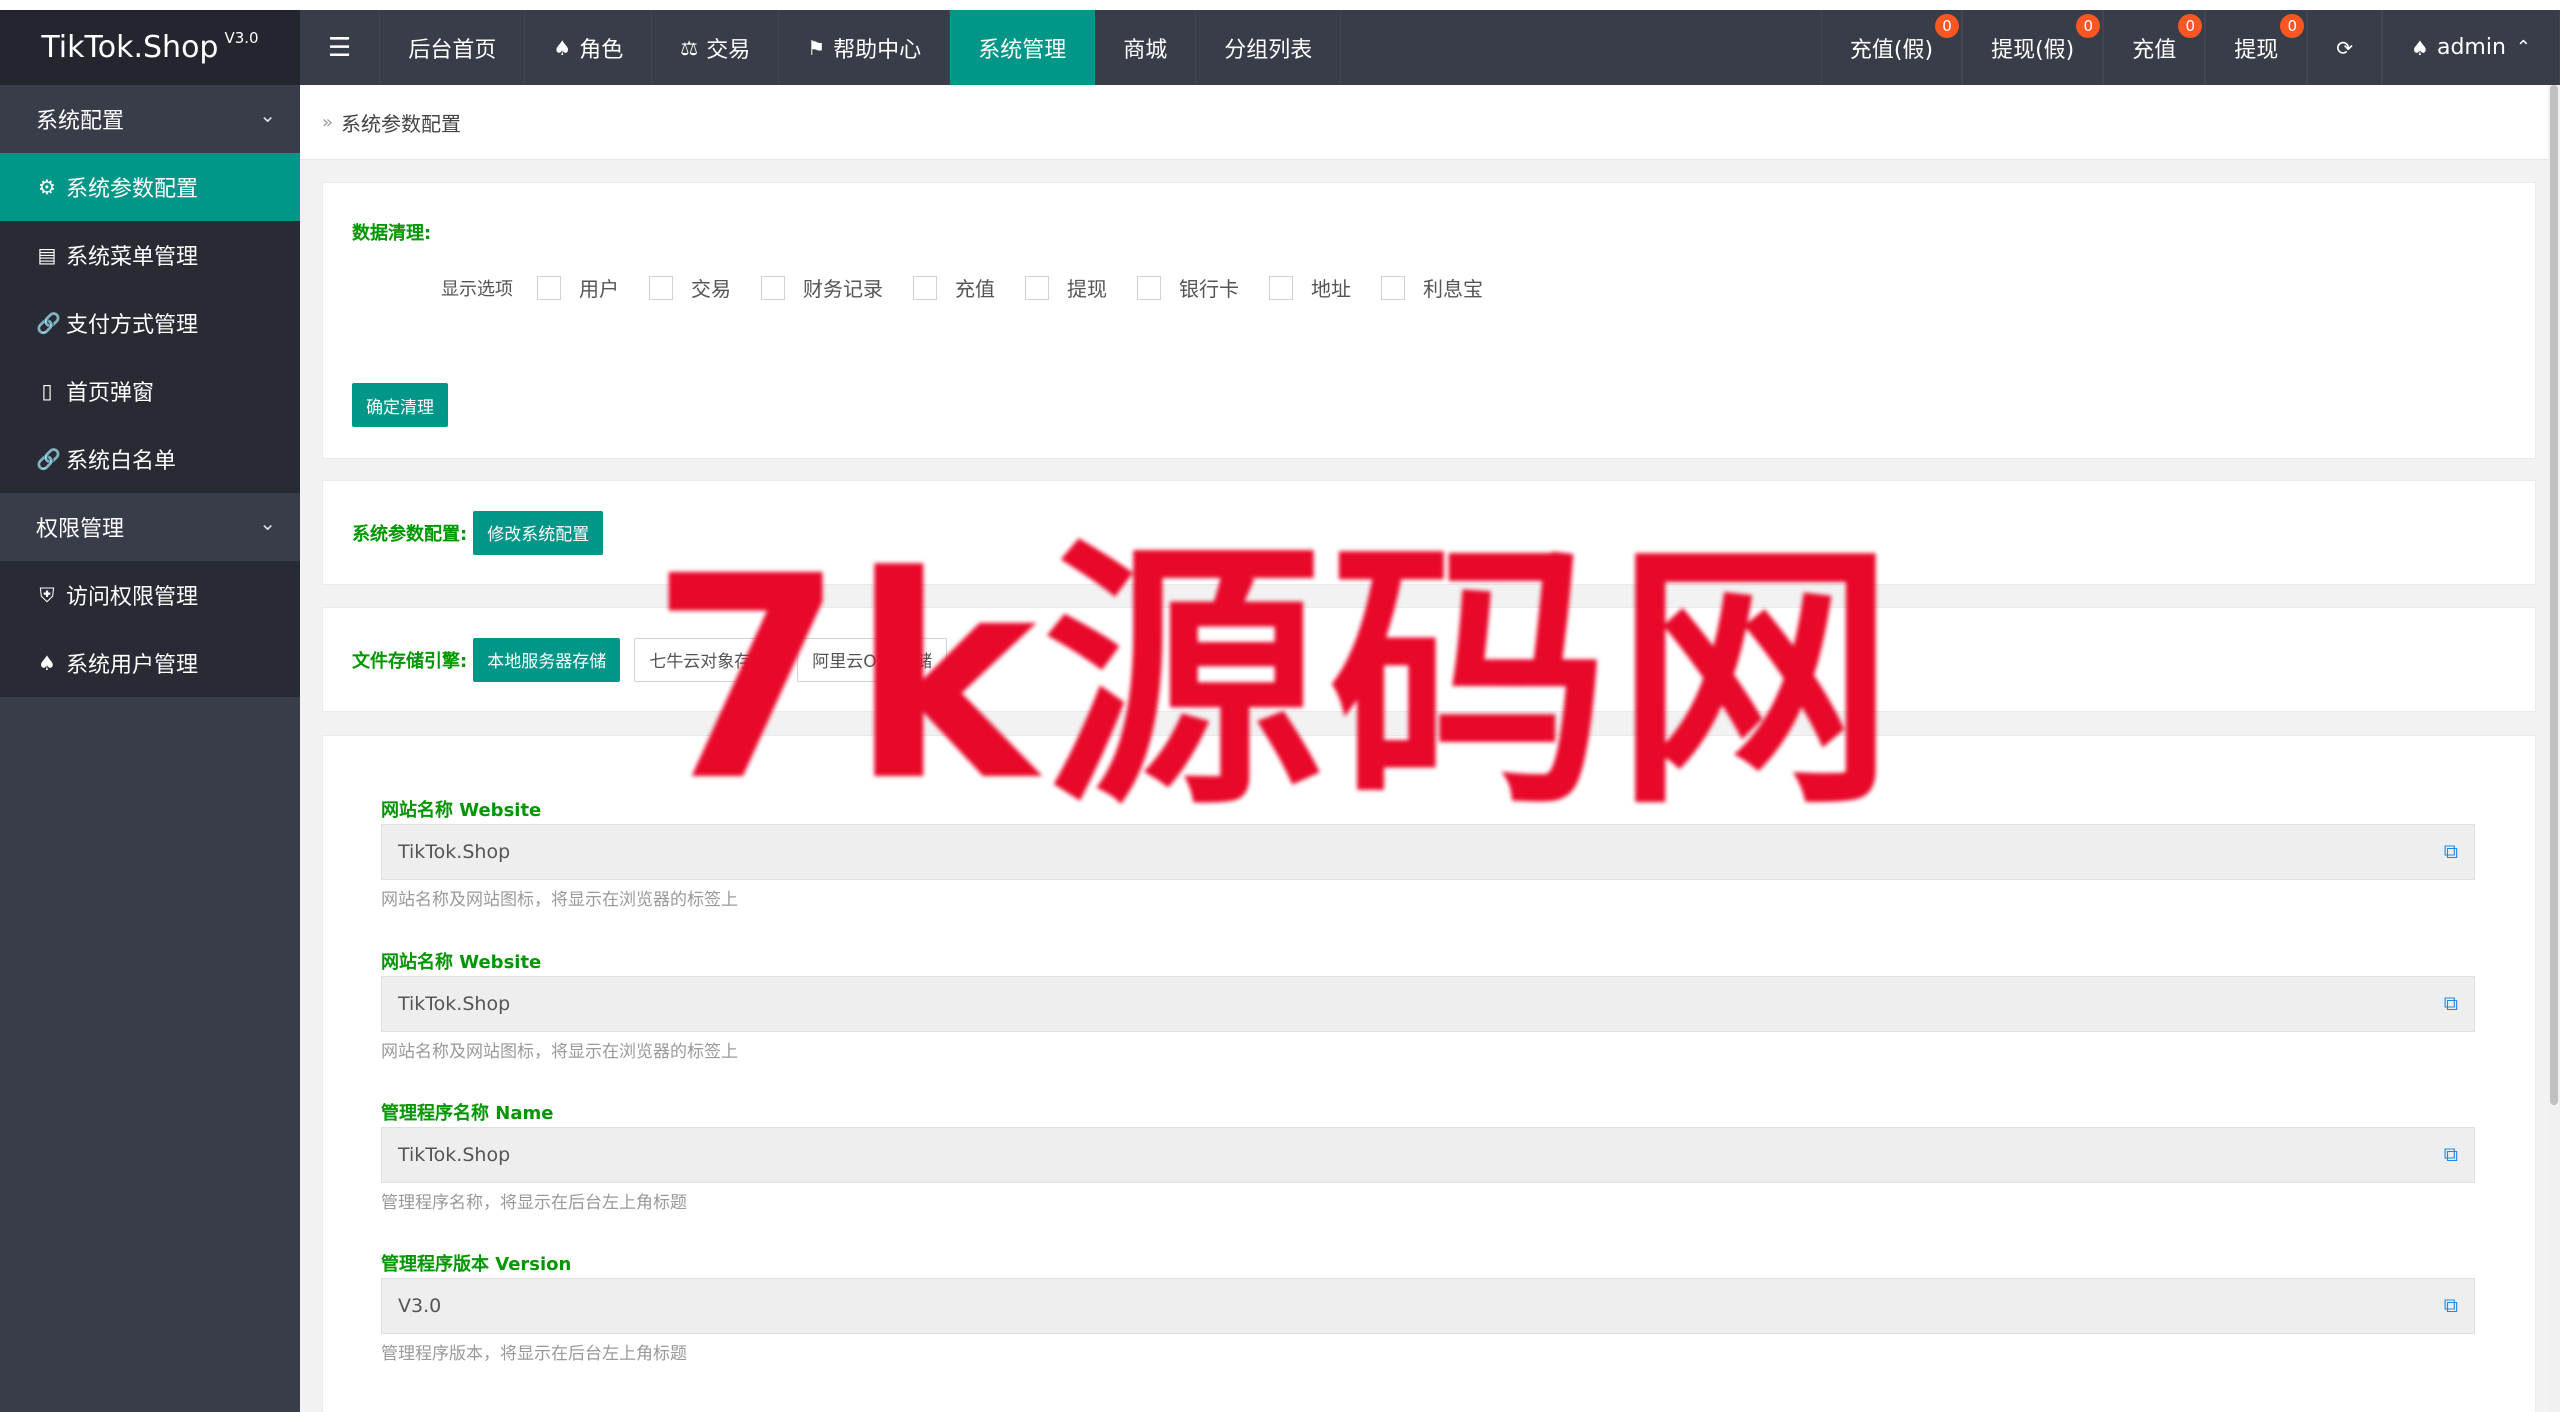 The height and width of the screenshot is (1412, 2560). Describe the element at coordinates (47, 255) in the screenshot. I see `calendar-icon: ▤` at that location.